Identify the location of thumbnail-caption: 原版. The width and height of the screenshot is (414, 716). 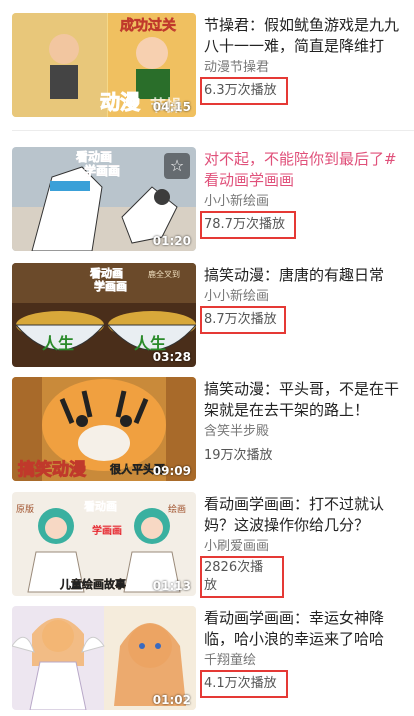
(25, 509).